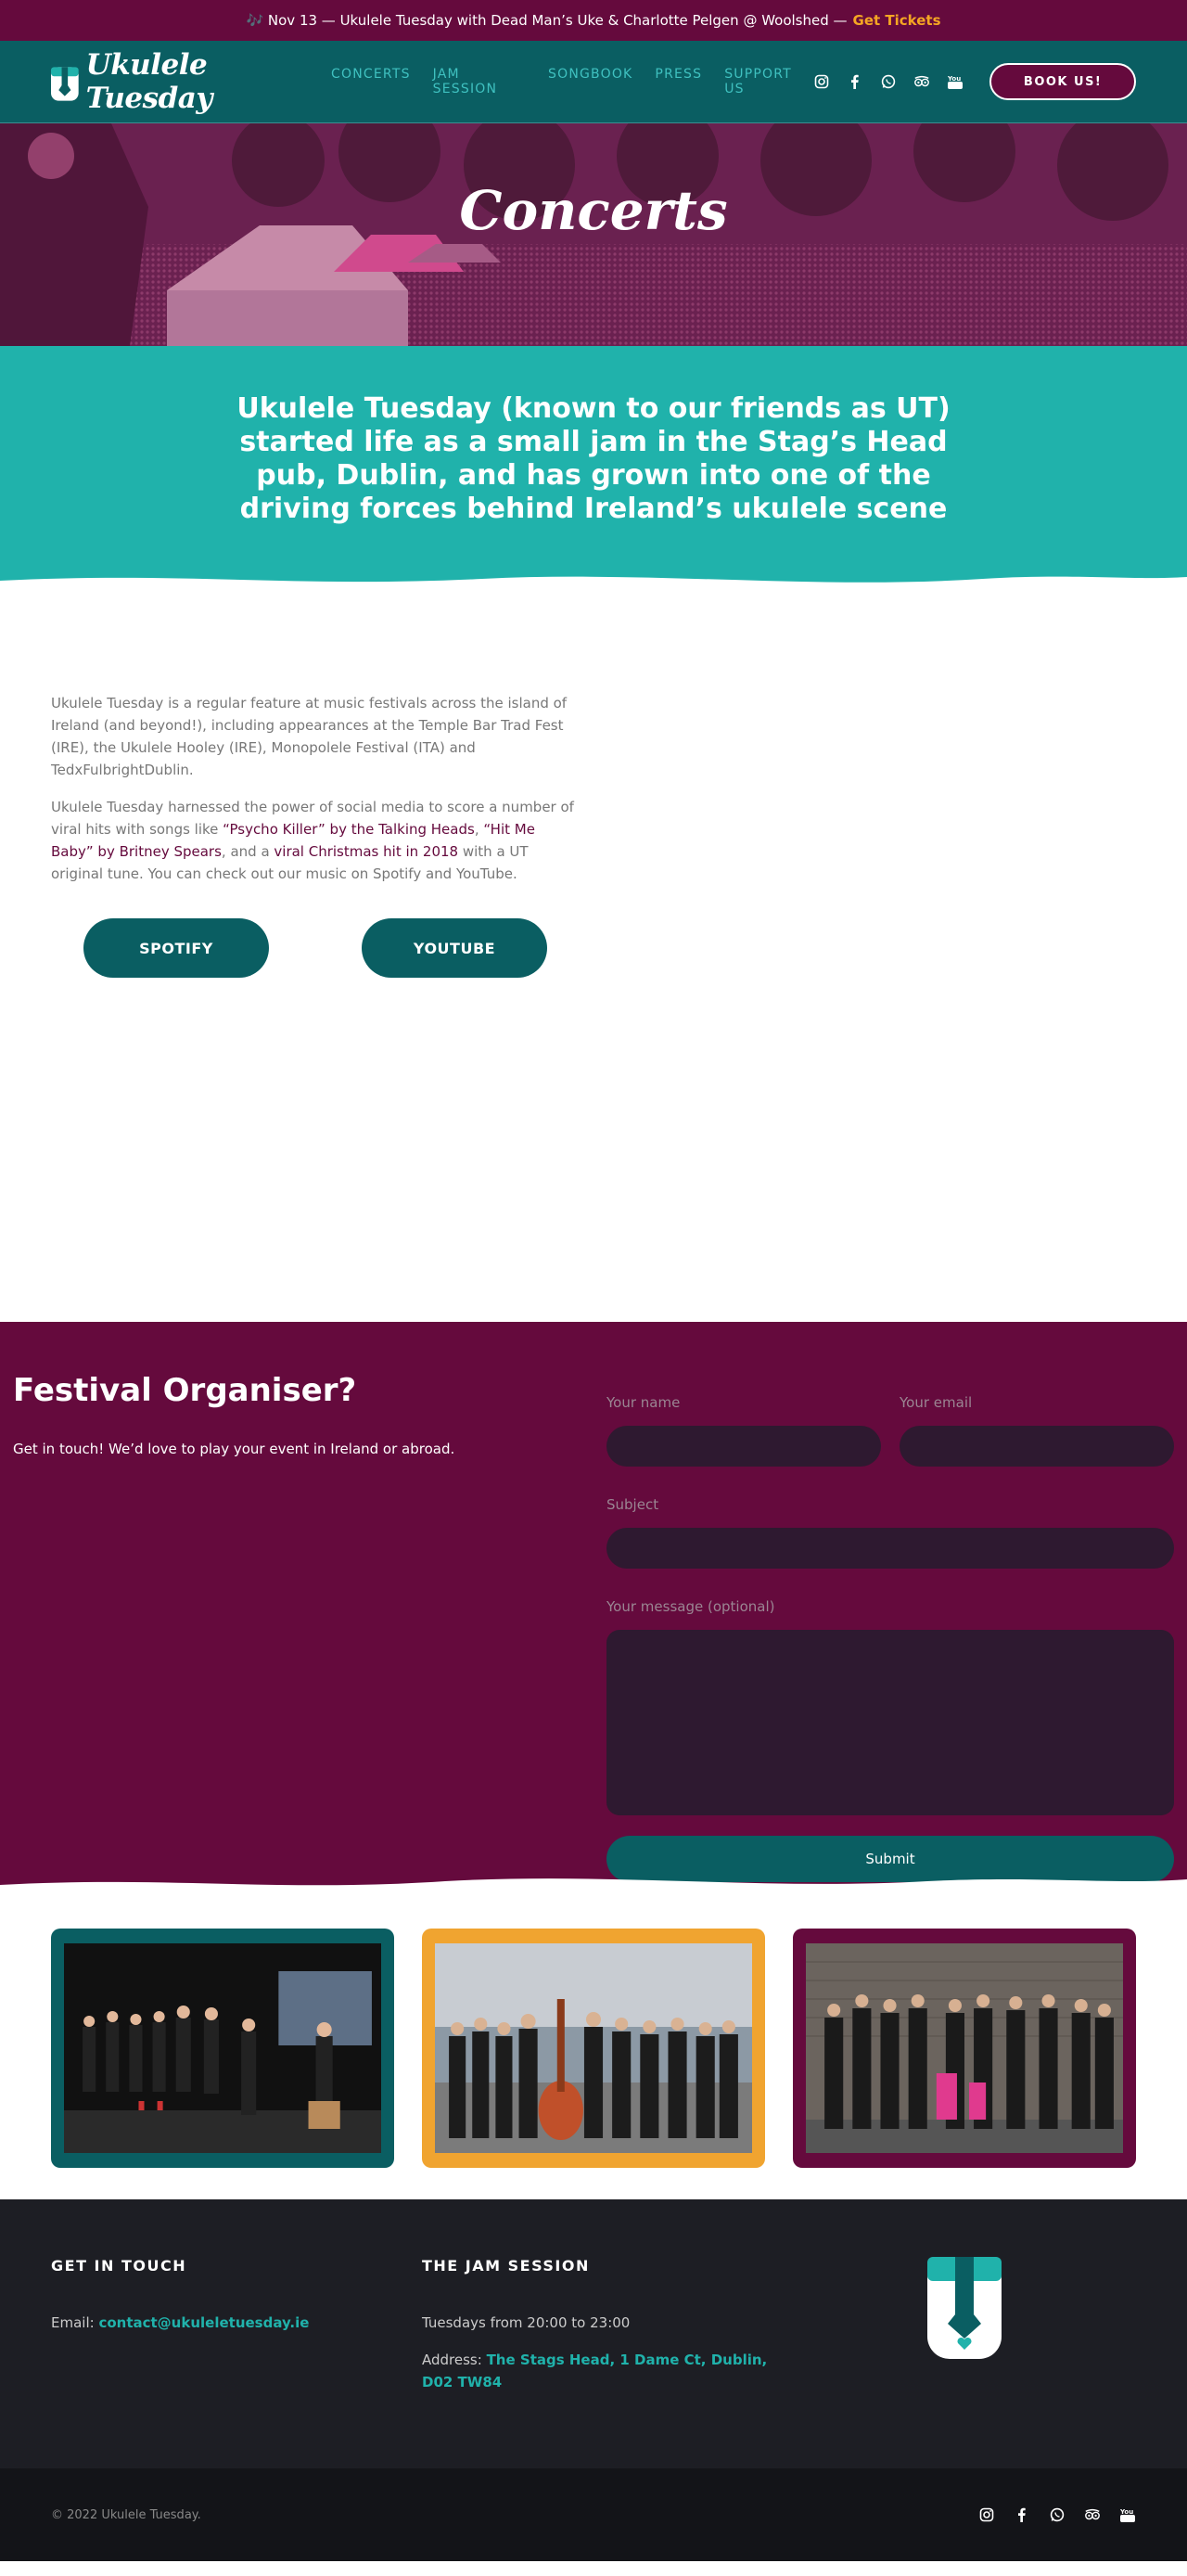 The height and width of the screenshot is (2576, 1187). I want to click on name-field, so click(743, 1446).